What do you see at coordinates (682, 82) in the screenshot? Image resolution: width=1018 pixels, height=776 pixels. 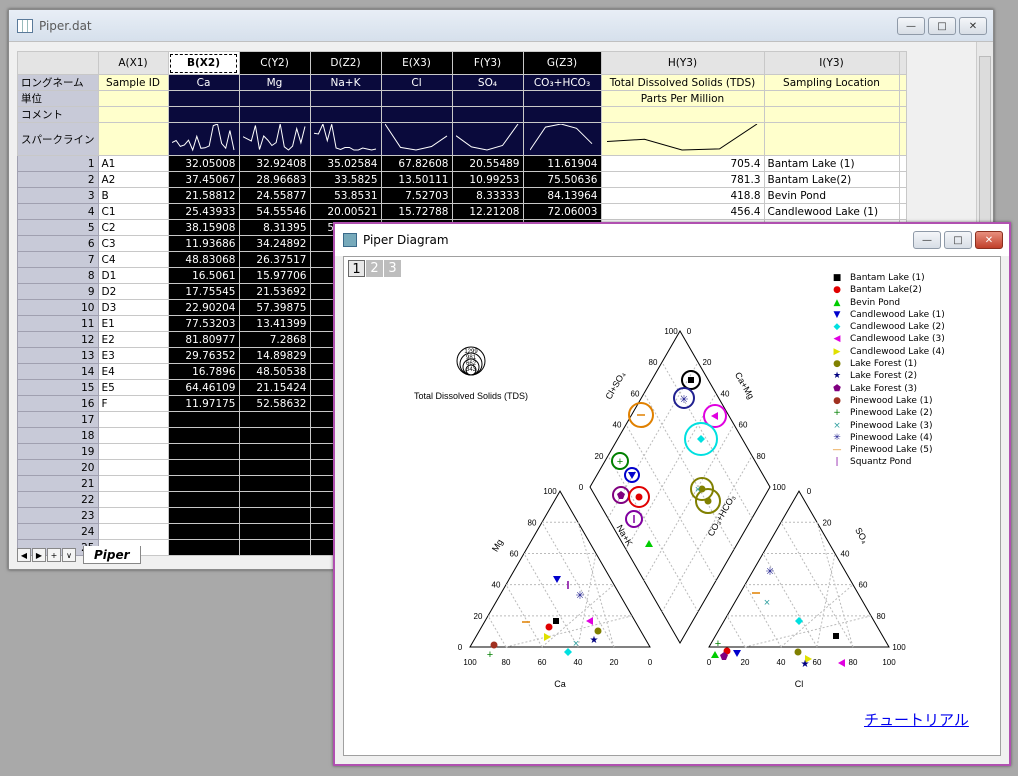 I see `meta-cell: Total Dissolved Solids (TDS)` at bounding box center [682, 82].